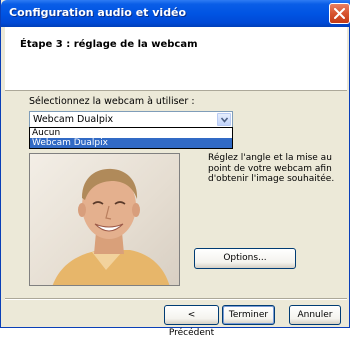 The width and height of the screenshot is (350, 342). I want to click on cancel-button-label: Annuler, so click(315, 315).